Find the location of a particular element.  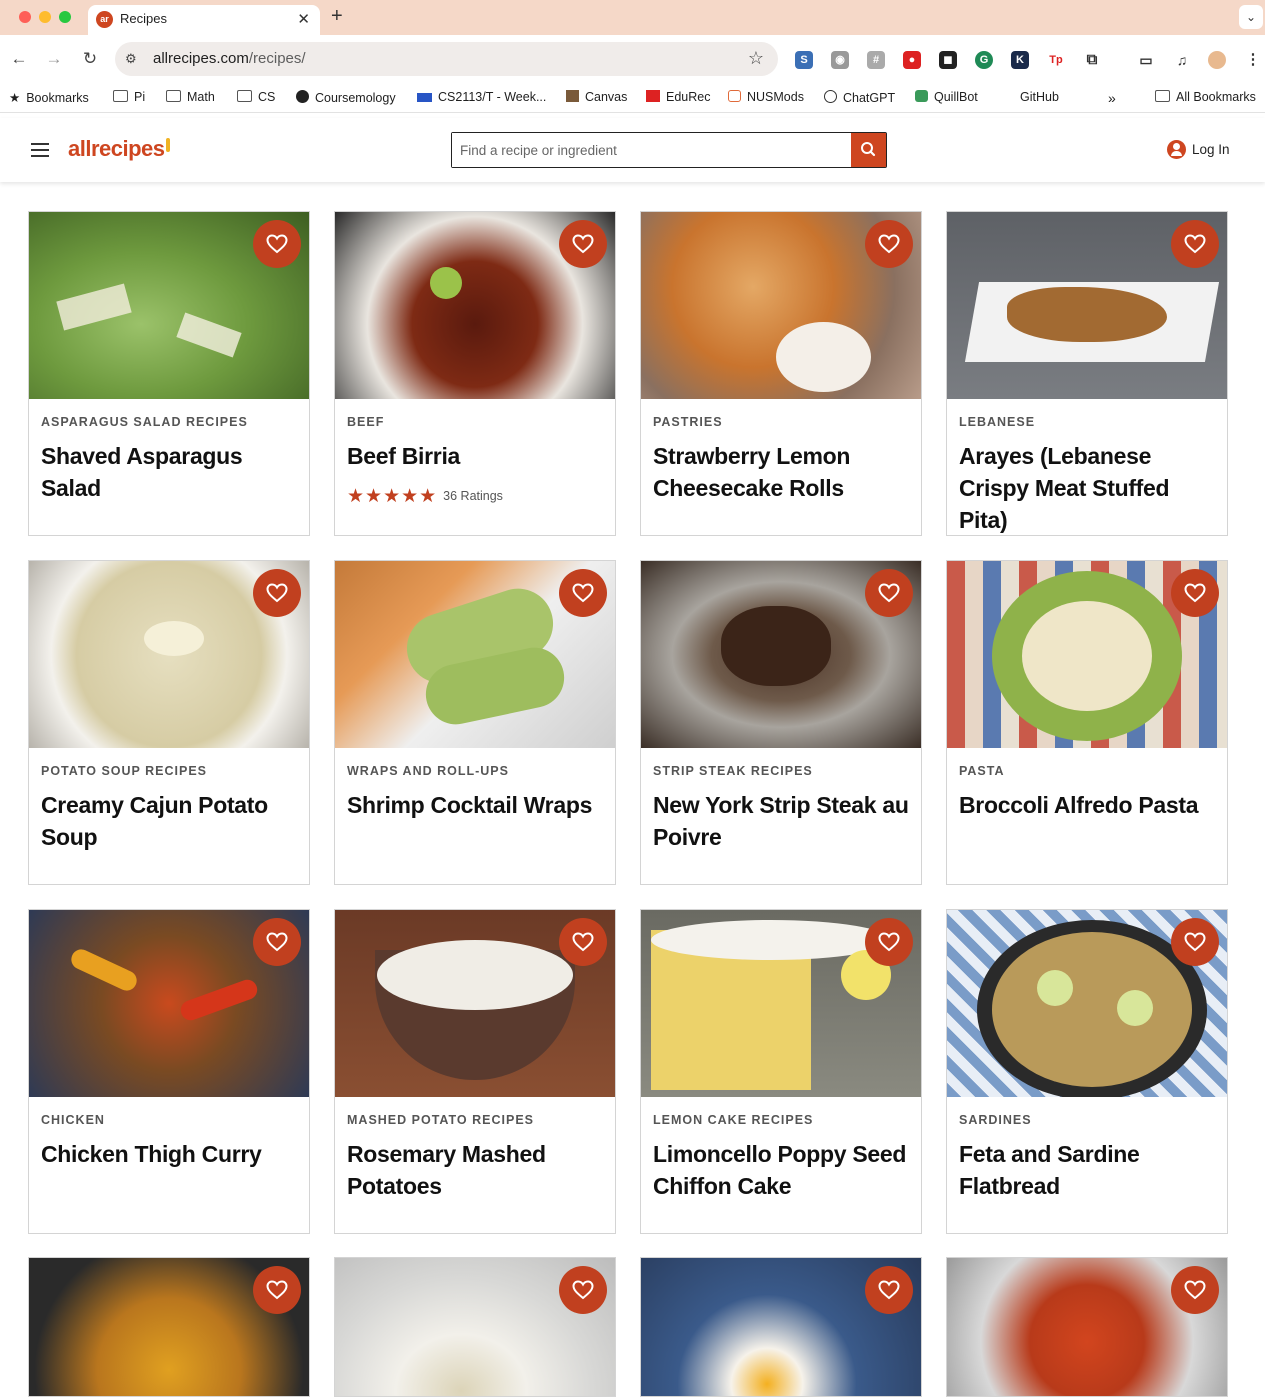

recipe-category: PASTRIES is located at coordinates (688, 422).